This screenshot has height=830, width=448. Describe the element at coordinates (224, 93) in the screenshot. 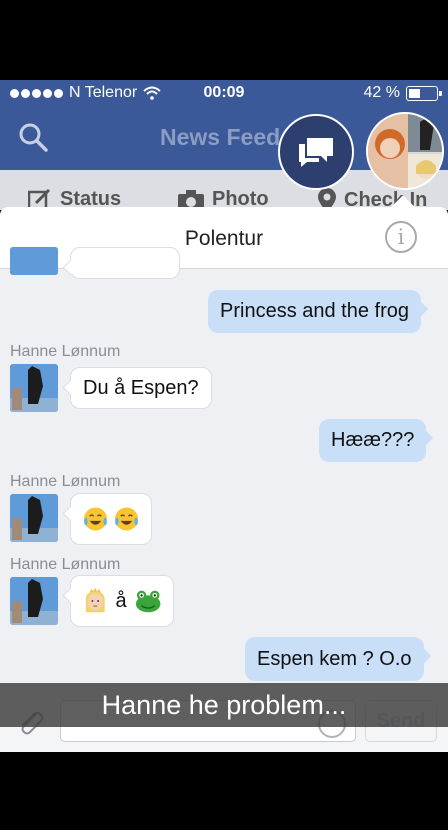

I see `status-bar: N Telenor 00:09 42 %` at that location.